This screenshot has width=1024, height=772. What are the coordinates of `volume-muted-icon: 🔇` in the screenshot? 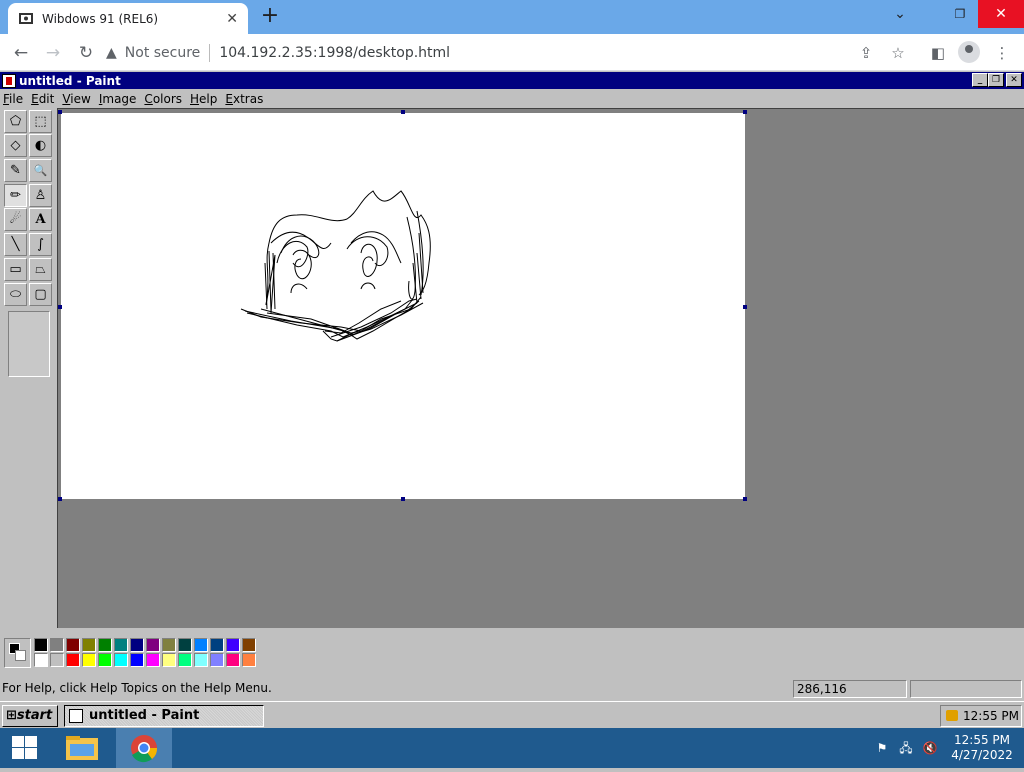 It's located at (930, 748).